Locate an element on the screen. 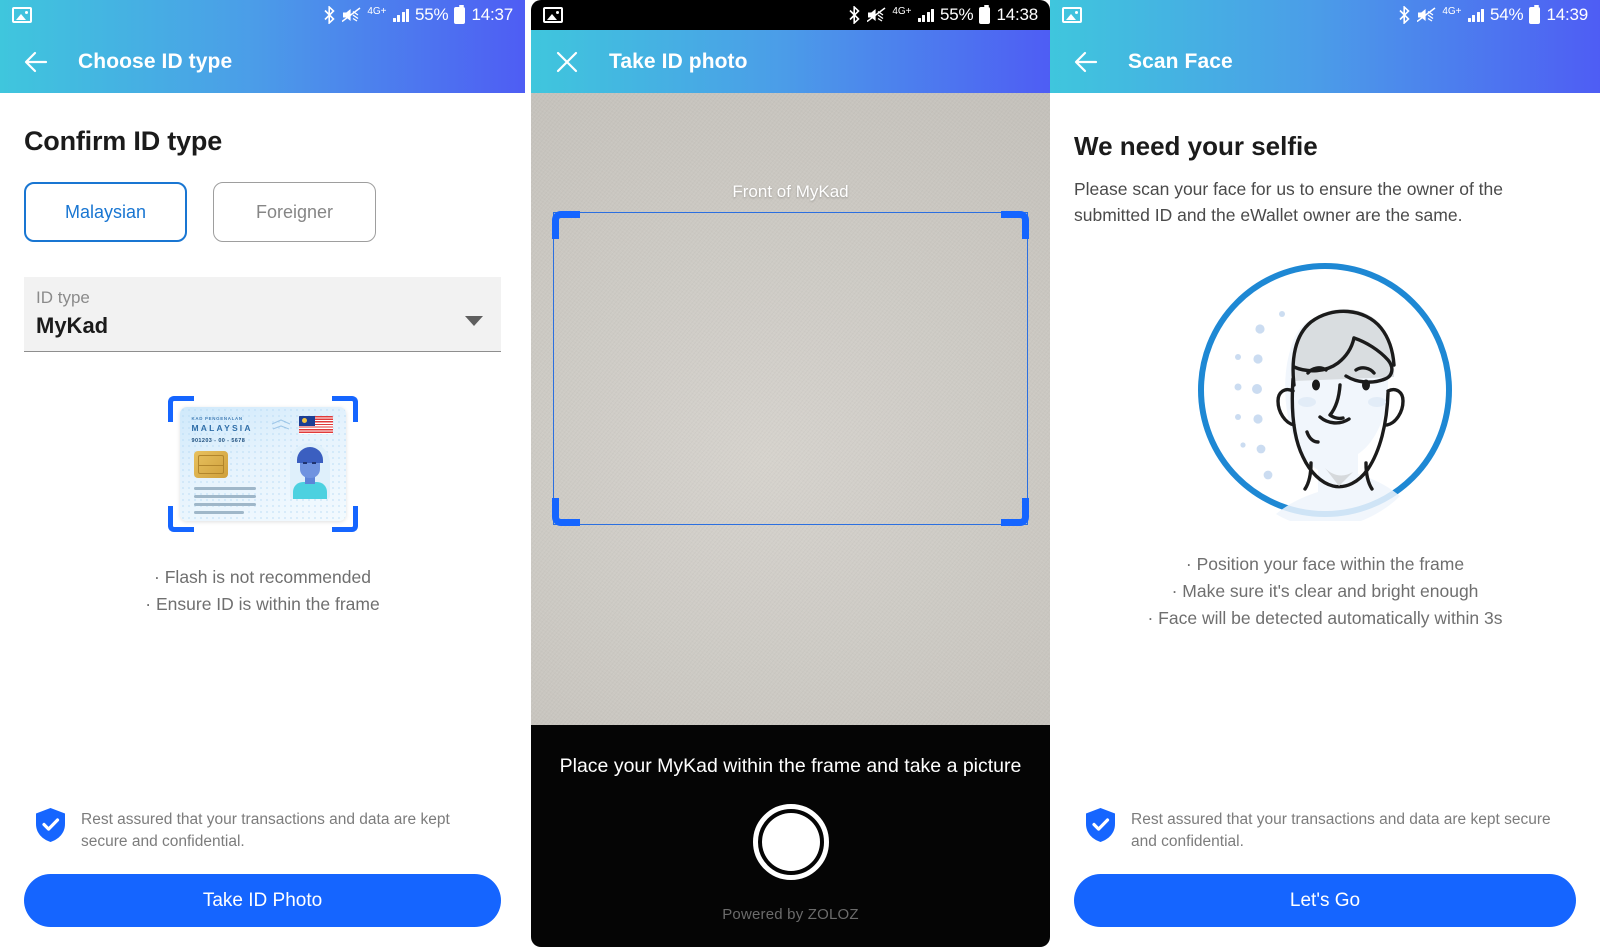 The height and width of the screenshot is (947, 1600). app-bar: Take ID photo is located at coordinates (790, 61).